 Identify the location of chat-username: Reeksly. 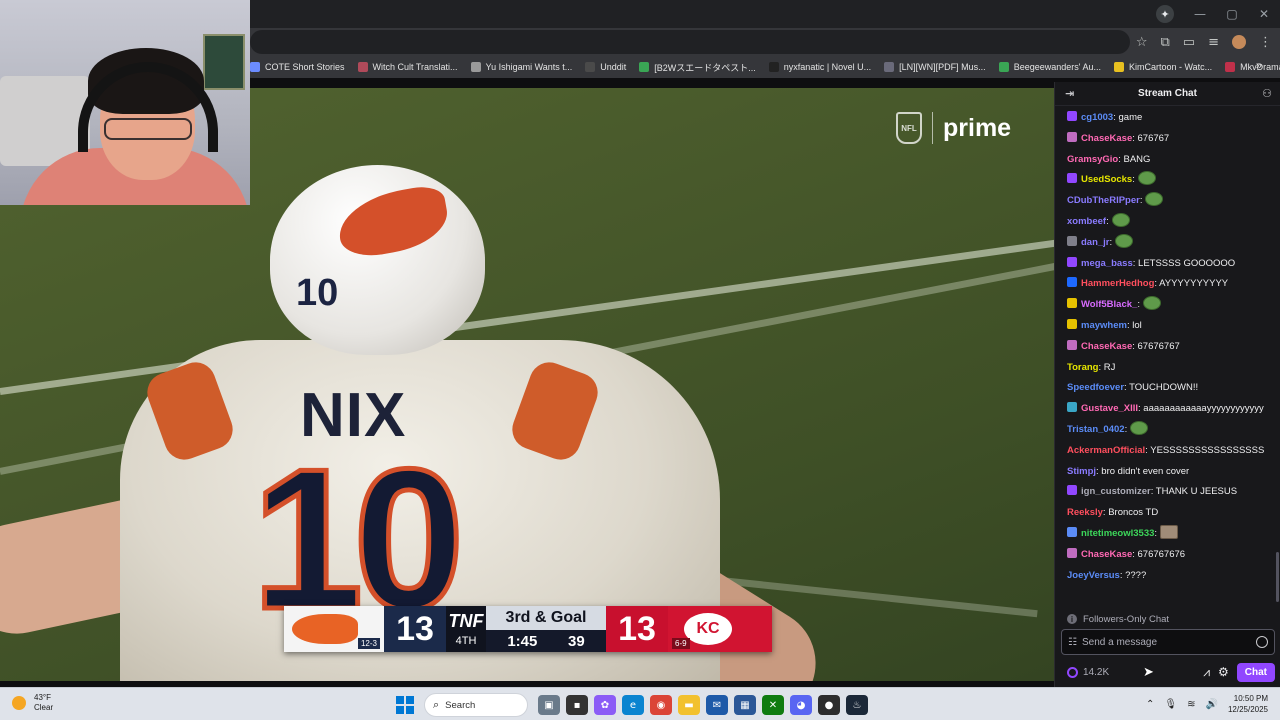
(1085, 512).